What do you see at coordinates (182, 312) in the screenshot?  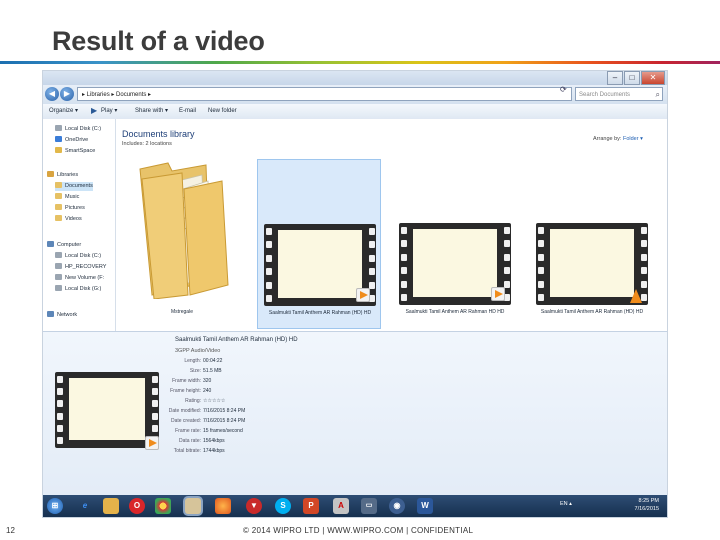 I see `folder-tile-label: Mstregale` at bounding box center [182, 312].